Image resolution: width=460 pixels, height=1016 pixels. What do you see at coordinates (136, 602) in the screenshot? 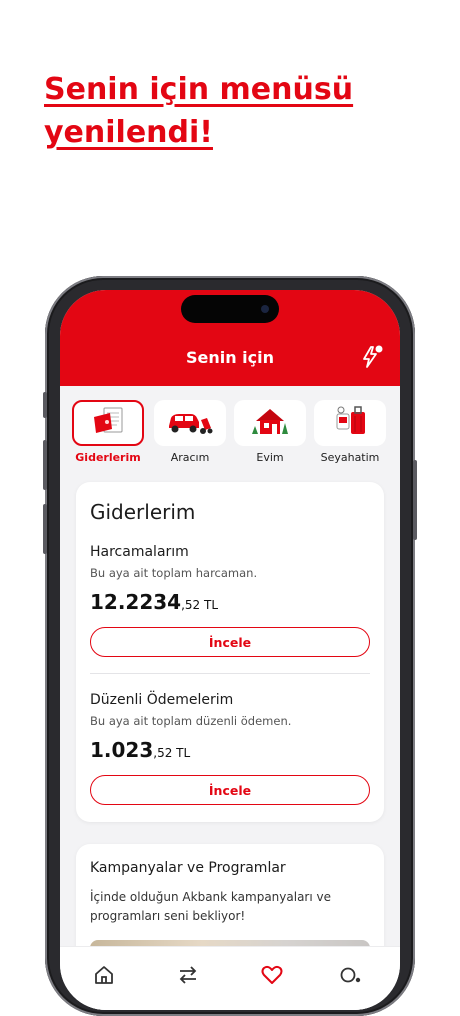
I see `spending-amount-main: 12.2234` at bounding box center [136, 602].